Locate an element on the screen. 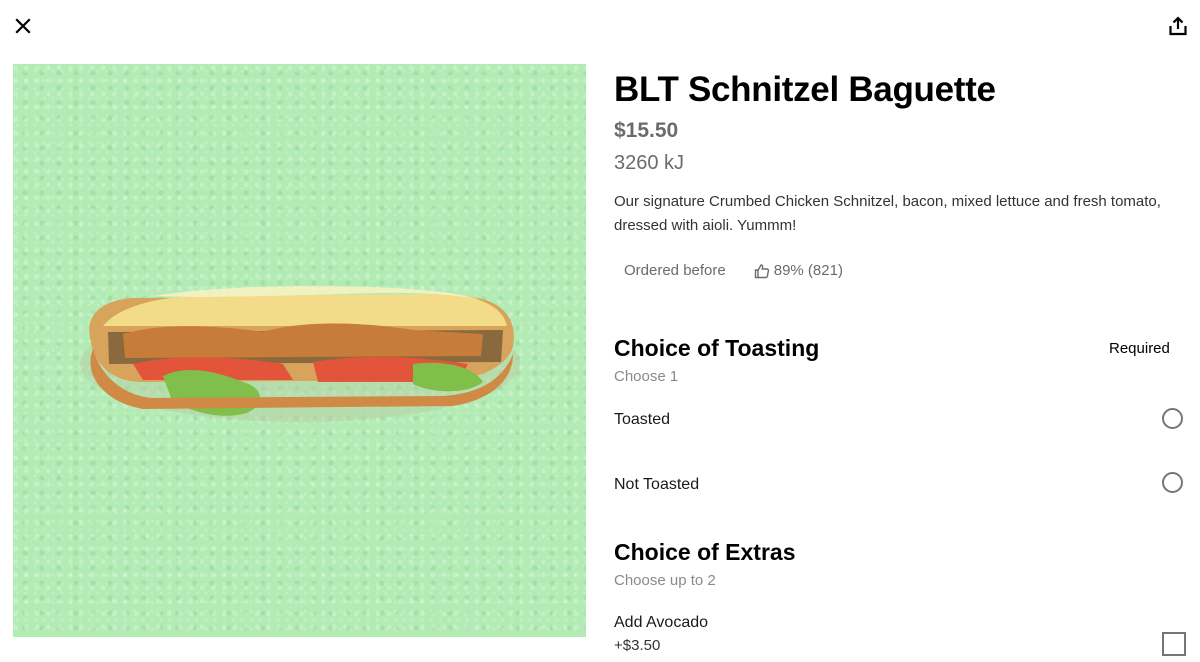  option-not-toasted-label: Not Toasted is located at coordinates (657, 484).